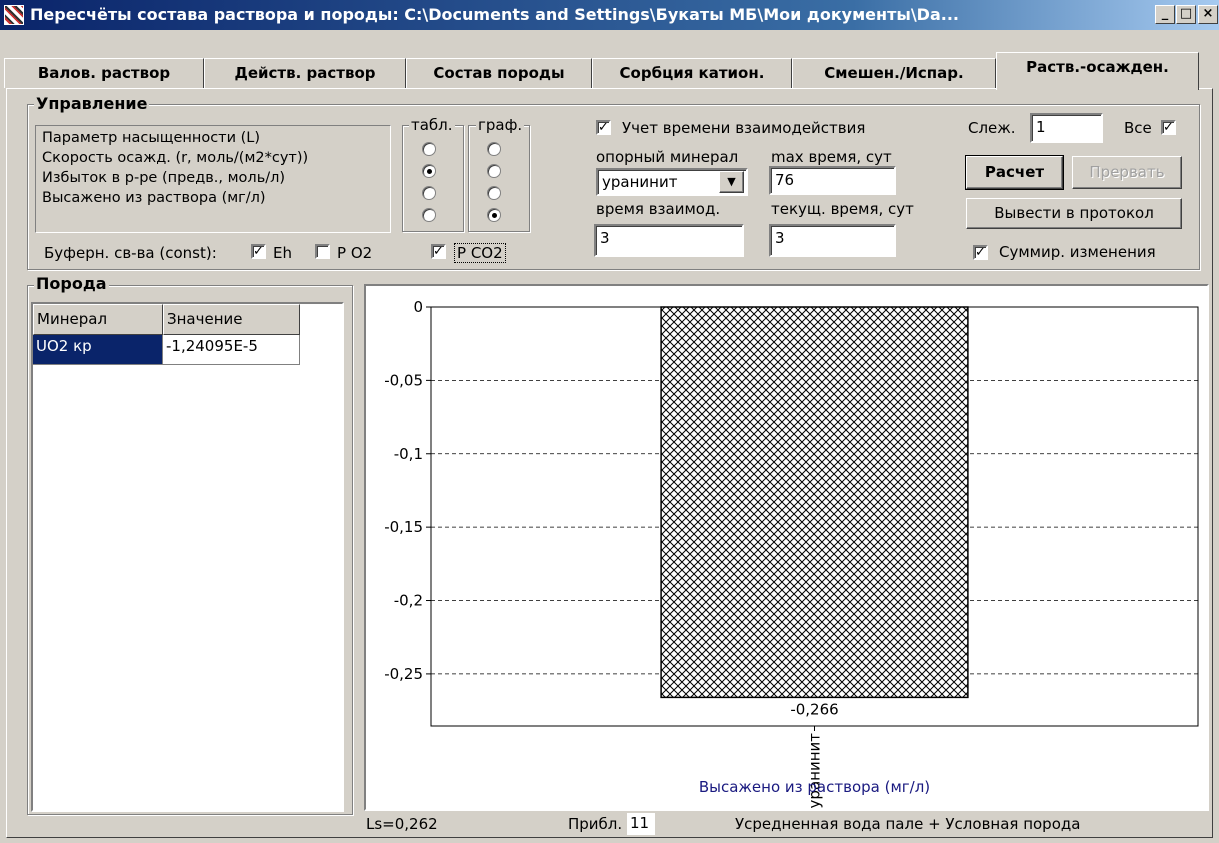 The image size is (1219, 843). Describe the element at coordinates (305, 73) in the screenshot. I see `tab-effective-solution: Действ. раствор` at that location.